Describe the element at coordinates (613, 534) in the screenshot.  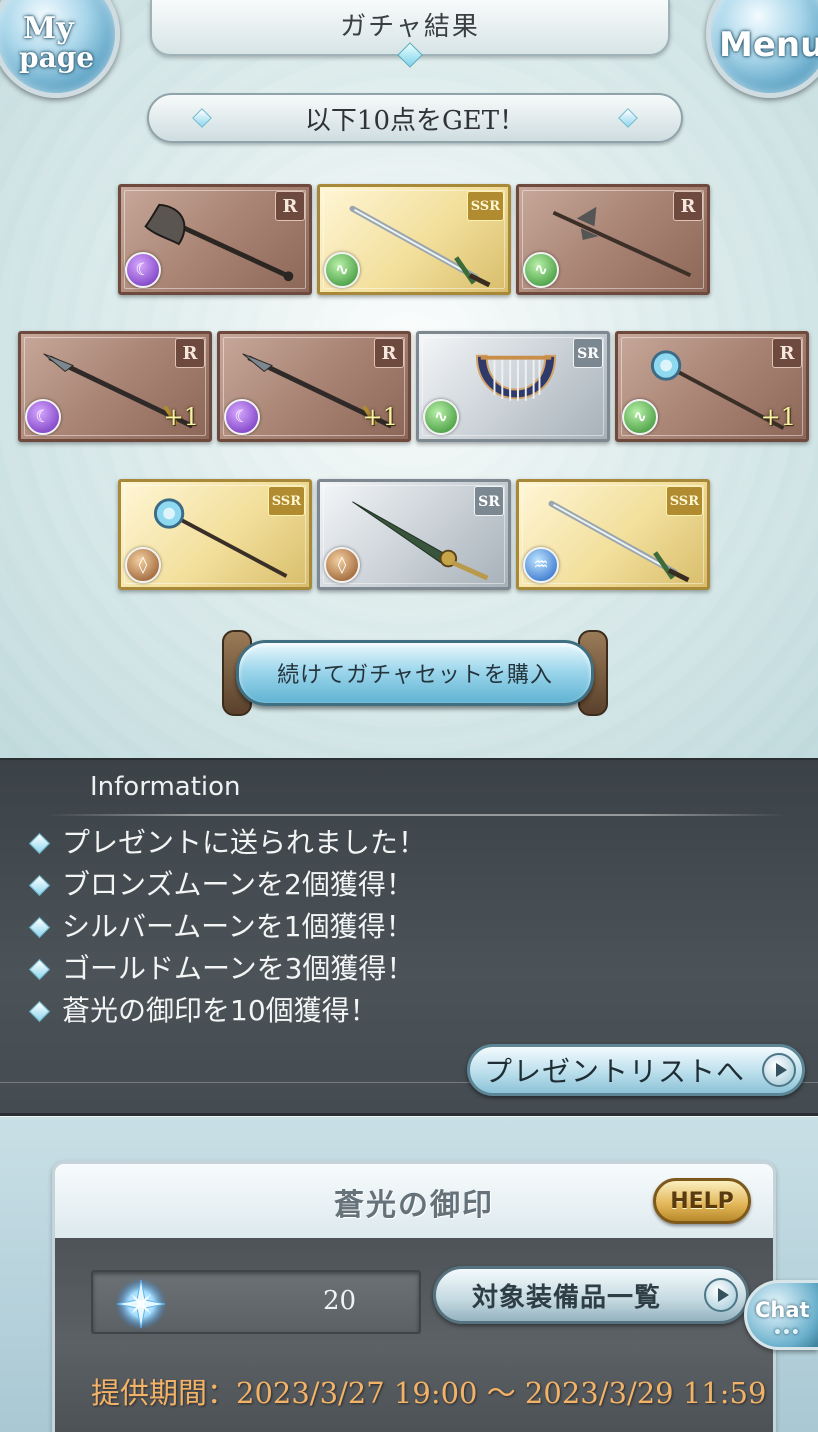
I see `item-card-ssr: SSR ♒` at that location.